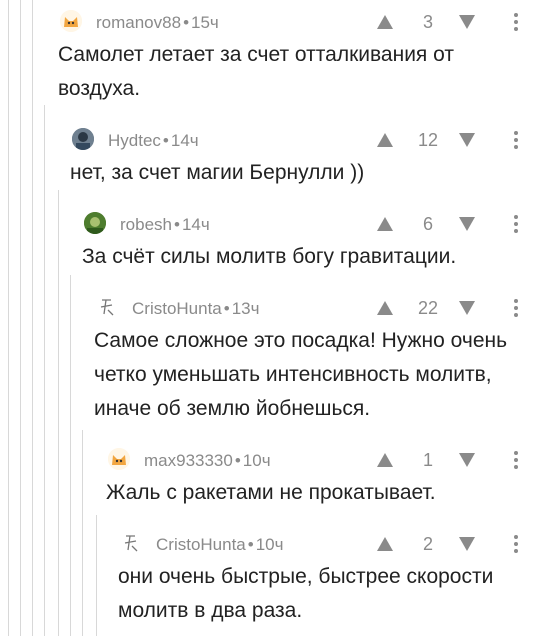  I want to click on comment-time: 15ч, so click(205, 22).